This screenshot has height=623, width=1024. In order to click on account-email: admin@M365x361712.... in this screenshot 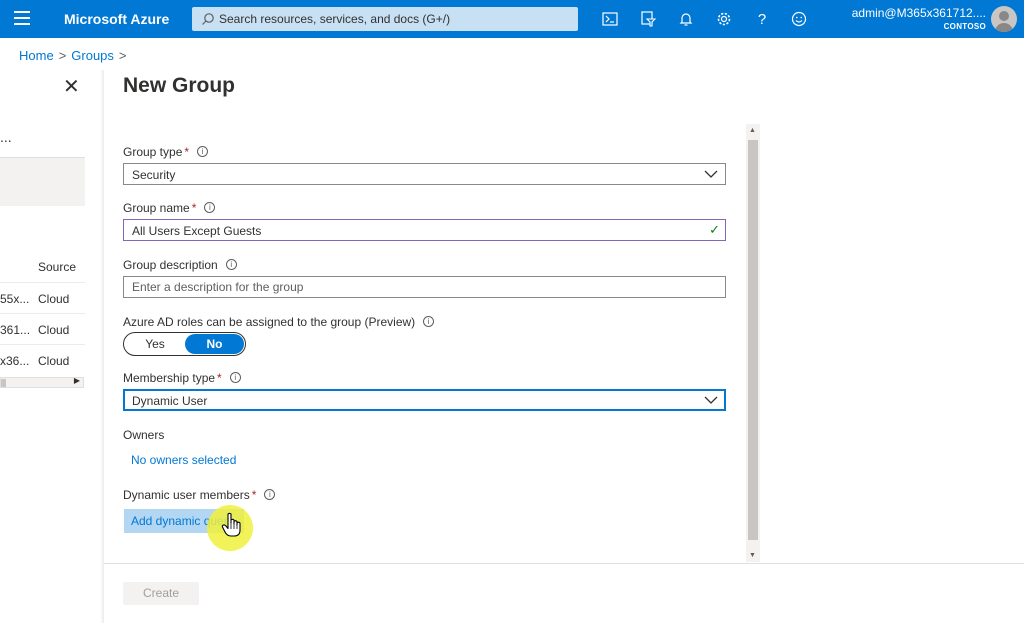, I will do `click(918, 13)`.